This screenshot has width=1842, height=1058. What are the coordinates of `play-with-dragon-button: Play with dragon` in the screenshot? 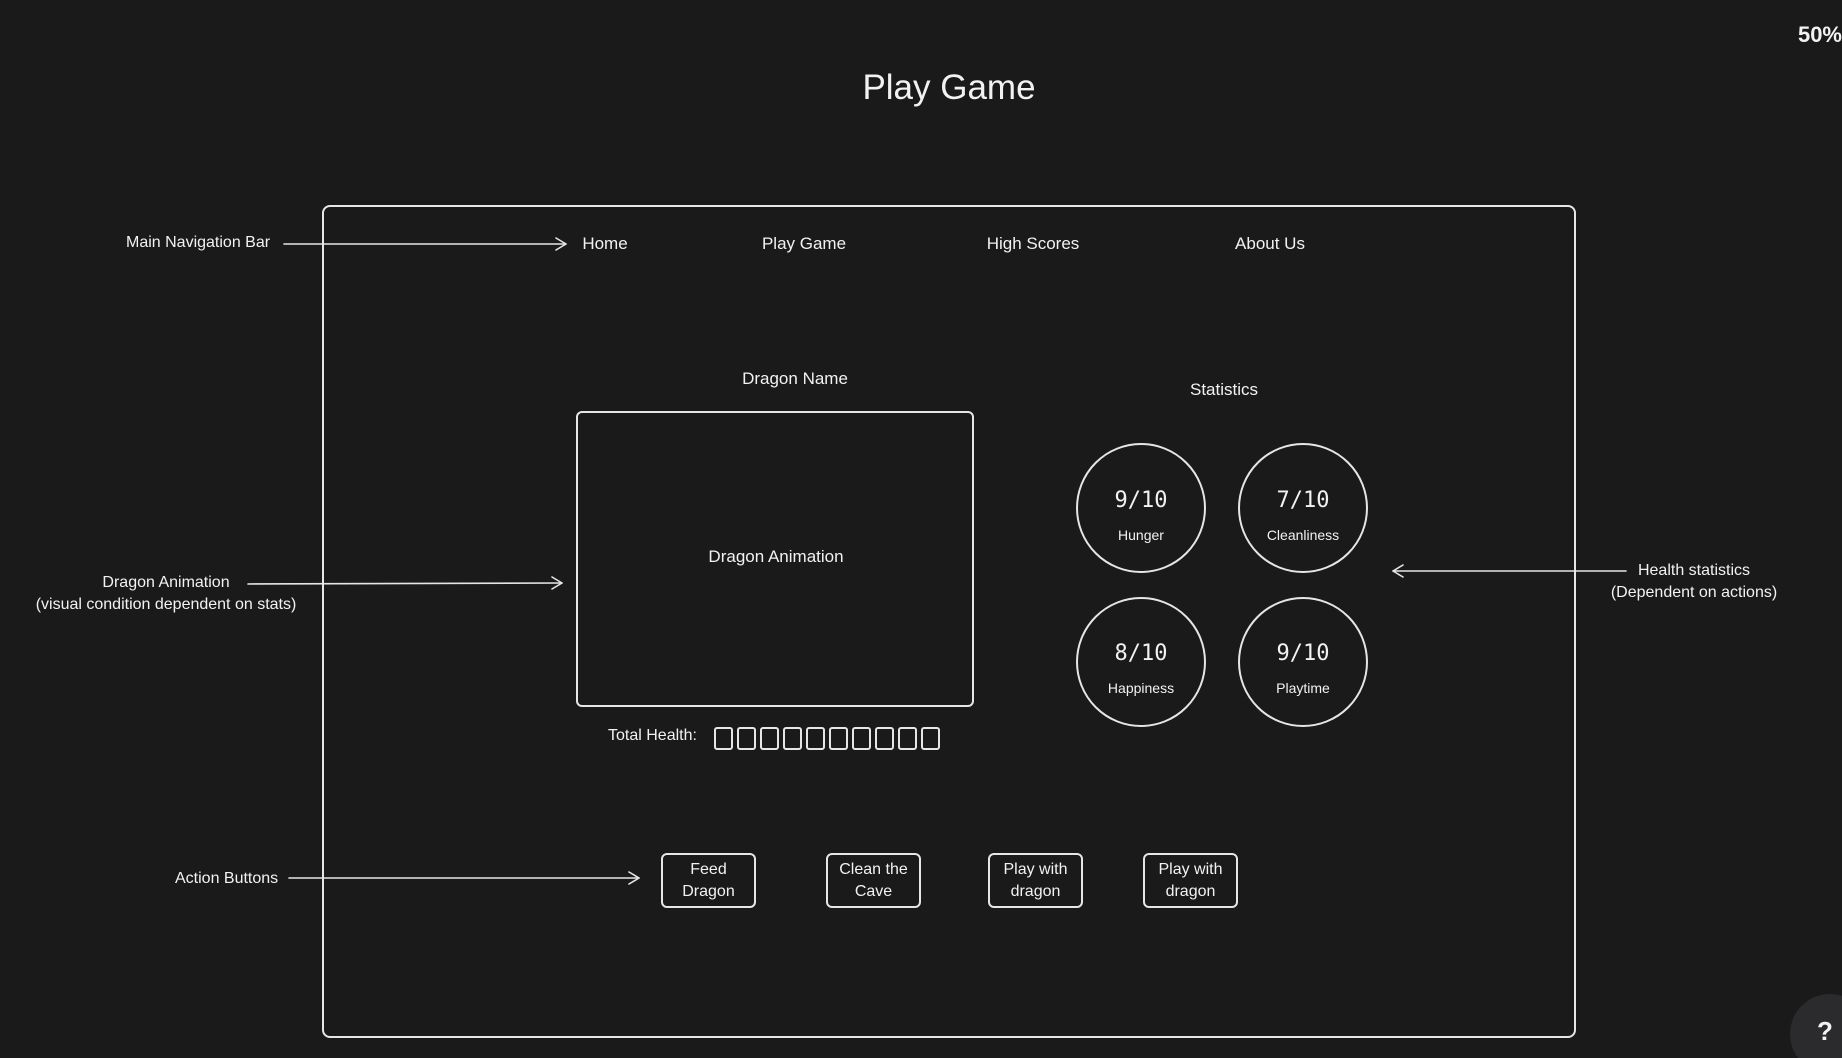 It's located at (1035, 880).